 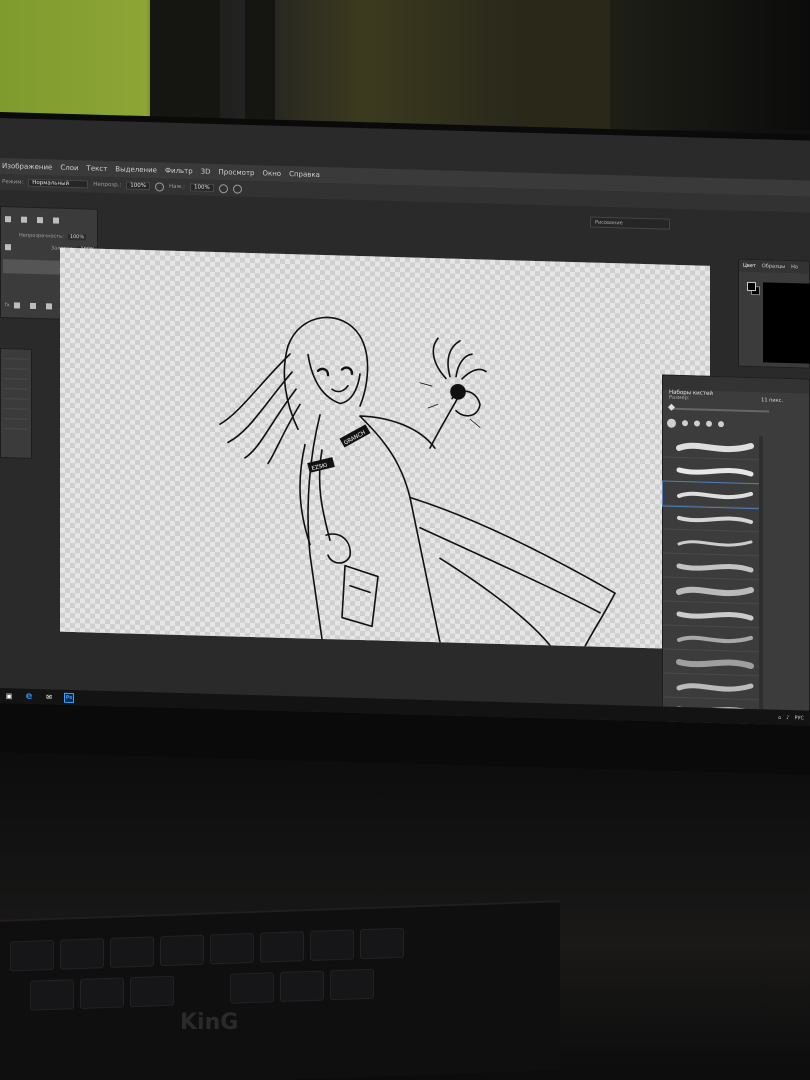 I want to click on tab-color: Цвет, so click(x=749, y=266).